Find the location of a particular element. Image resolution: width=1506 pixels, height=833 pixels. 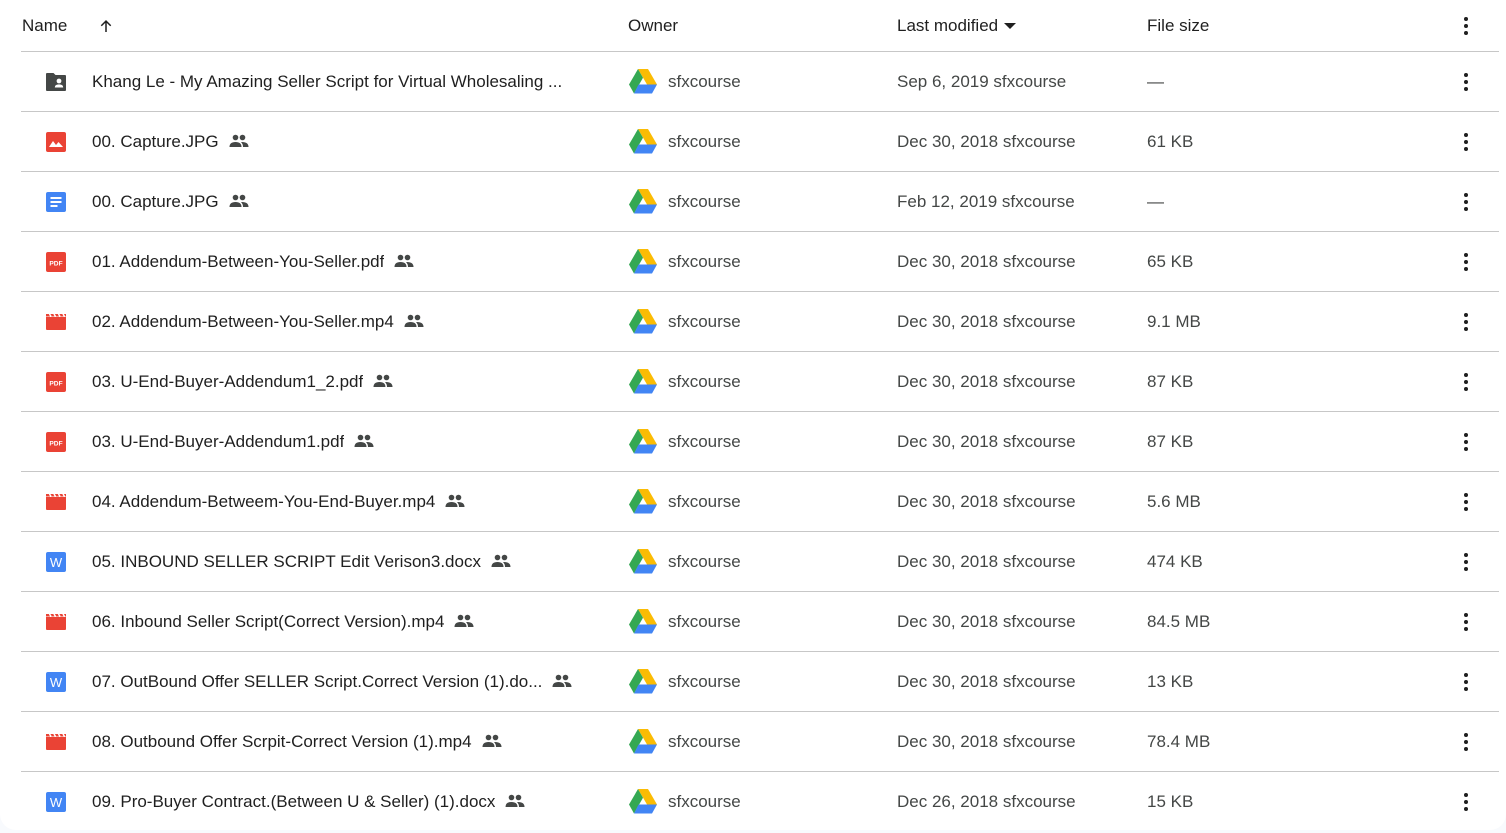

last-modified: Feb 12, 2019 sfxcourse is located at coordinates (986, 201).